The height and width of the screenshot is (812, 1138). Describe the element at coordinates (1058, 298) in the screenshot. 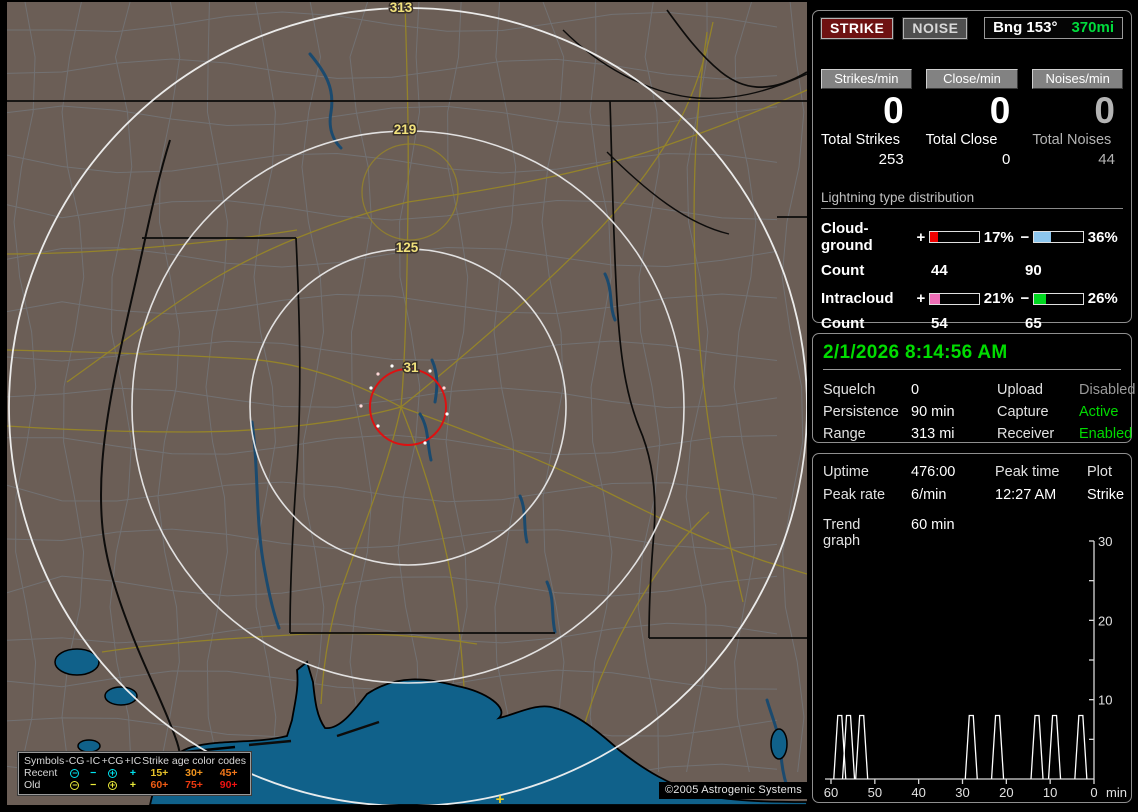

I see `ic-negative-bar` at that location.